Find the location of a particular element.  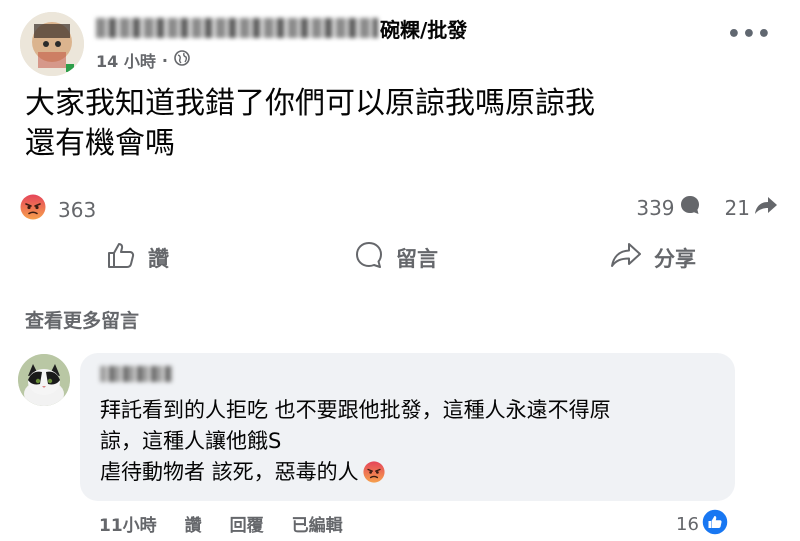

post-action-bar: 讚 留言 分享 is located at coordinates (400, 264).